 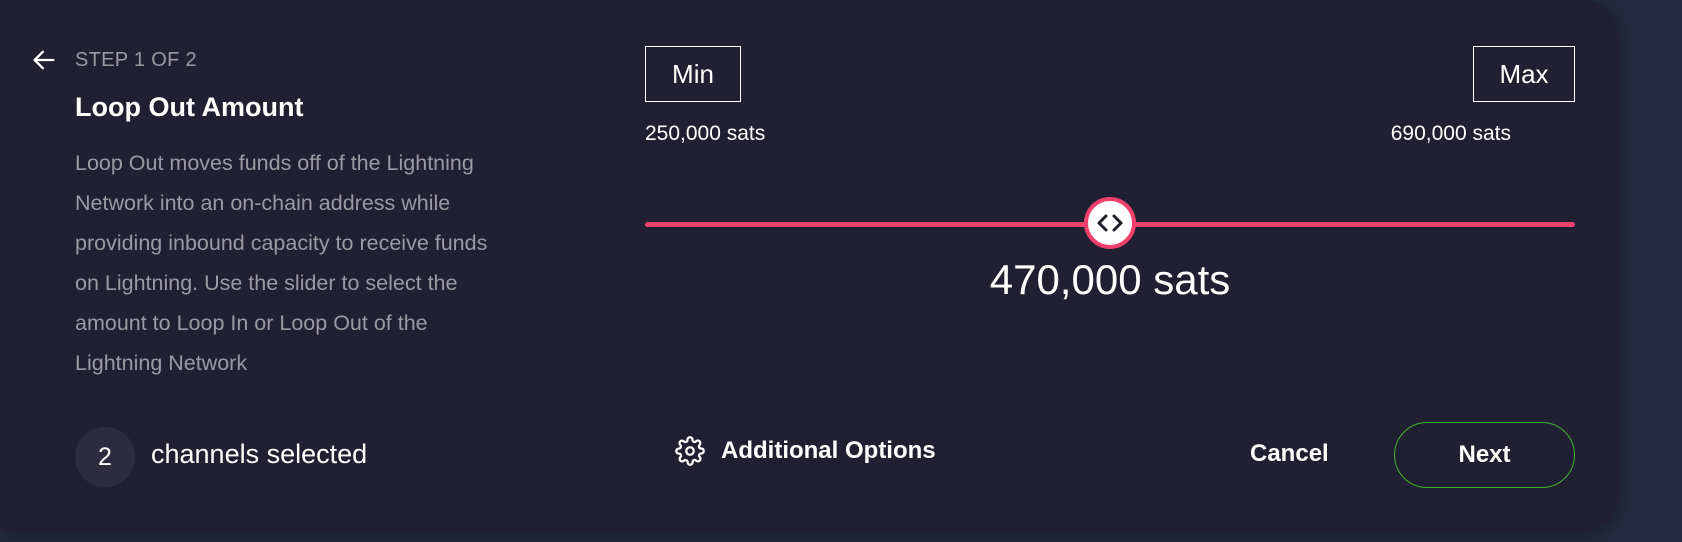 I want to click on back-arrow-icon, so click(x=44, y=60).